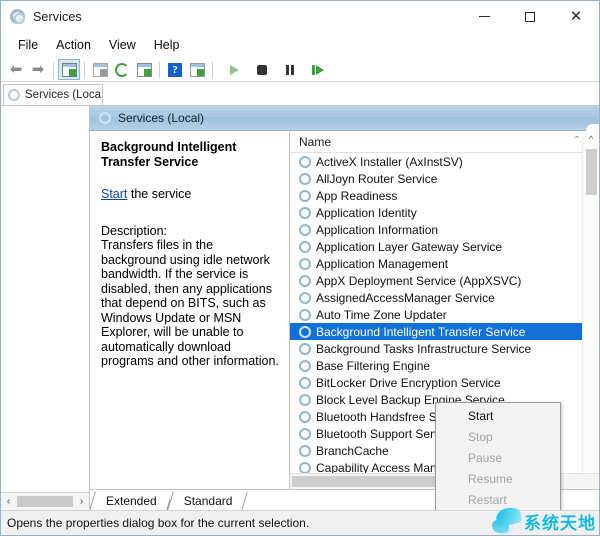 The width and height of the screenshot is (600, 536). Describe the element at coordinates (444, 263) in the screenshot. I see `table-row: Application Management` at that location.